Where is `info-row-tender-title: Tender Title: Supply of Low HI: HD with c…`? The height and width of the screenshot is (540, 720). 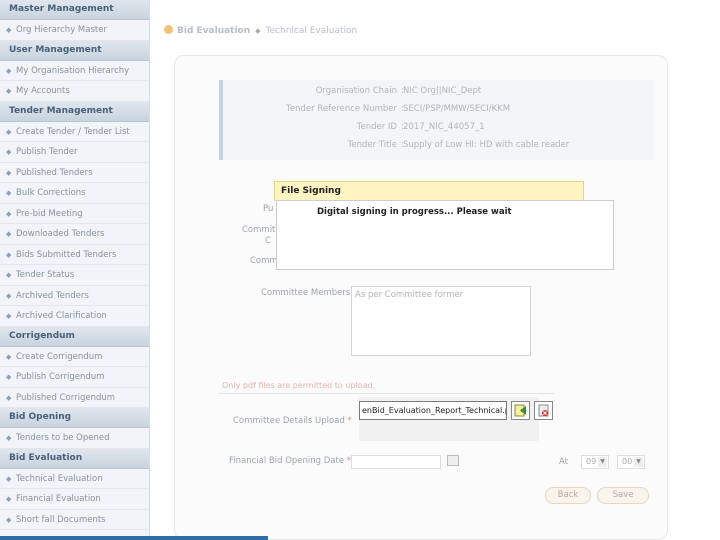 info-row-tender-title: Tender Title: Supply of Low HI: HD with c… is located at coordinates (440, 148).